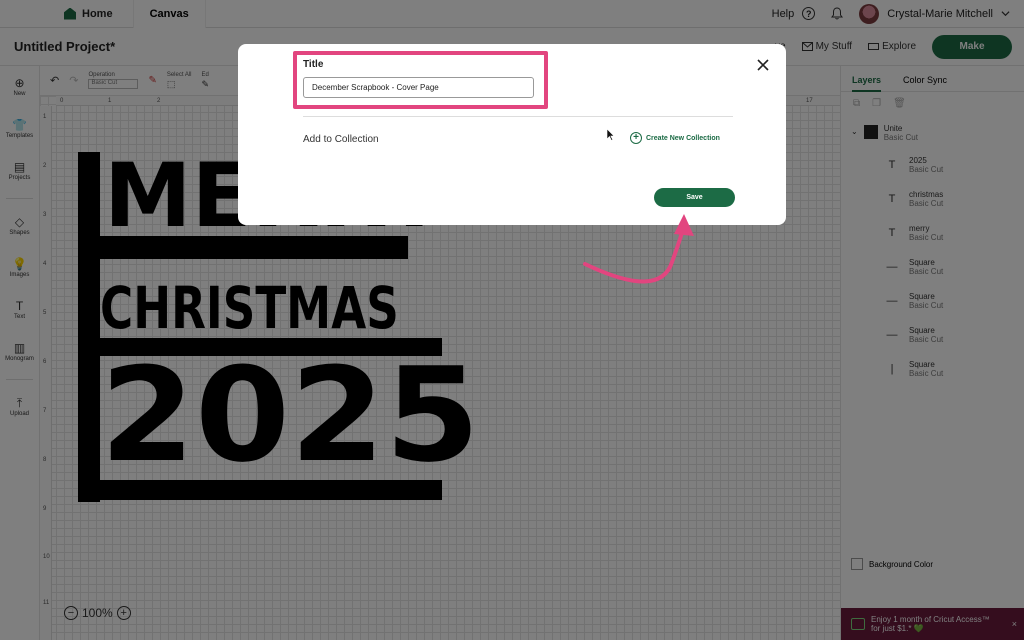 The height and width of the screenshot is (640, 1024). Describe the element at coordinates (313, 64) in the screenshot. I see `title-label: Title` at that location.